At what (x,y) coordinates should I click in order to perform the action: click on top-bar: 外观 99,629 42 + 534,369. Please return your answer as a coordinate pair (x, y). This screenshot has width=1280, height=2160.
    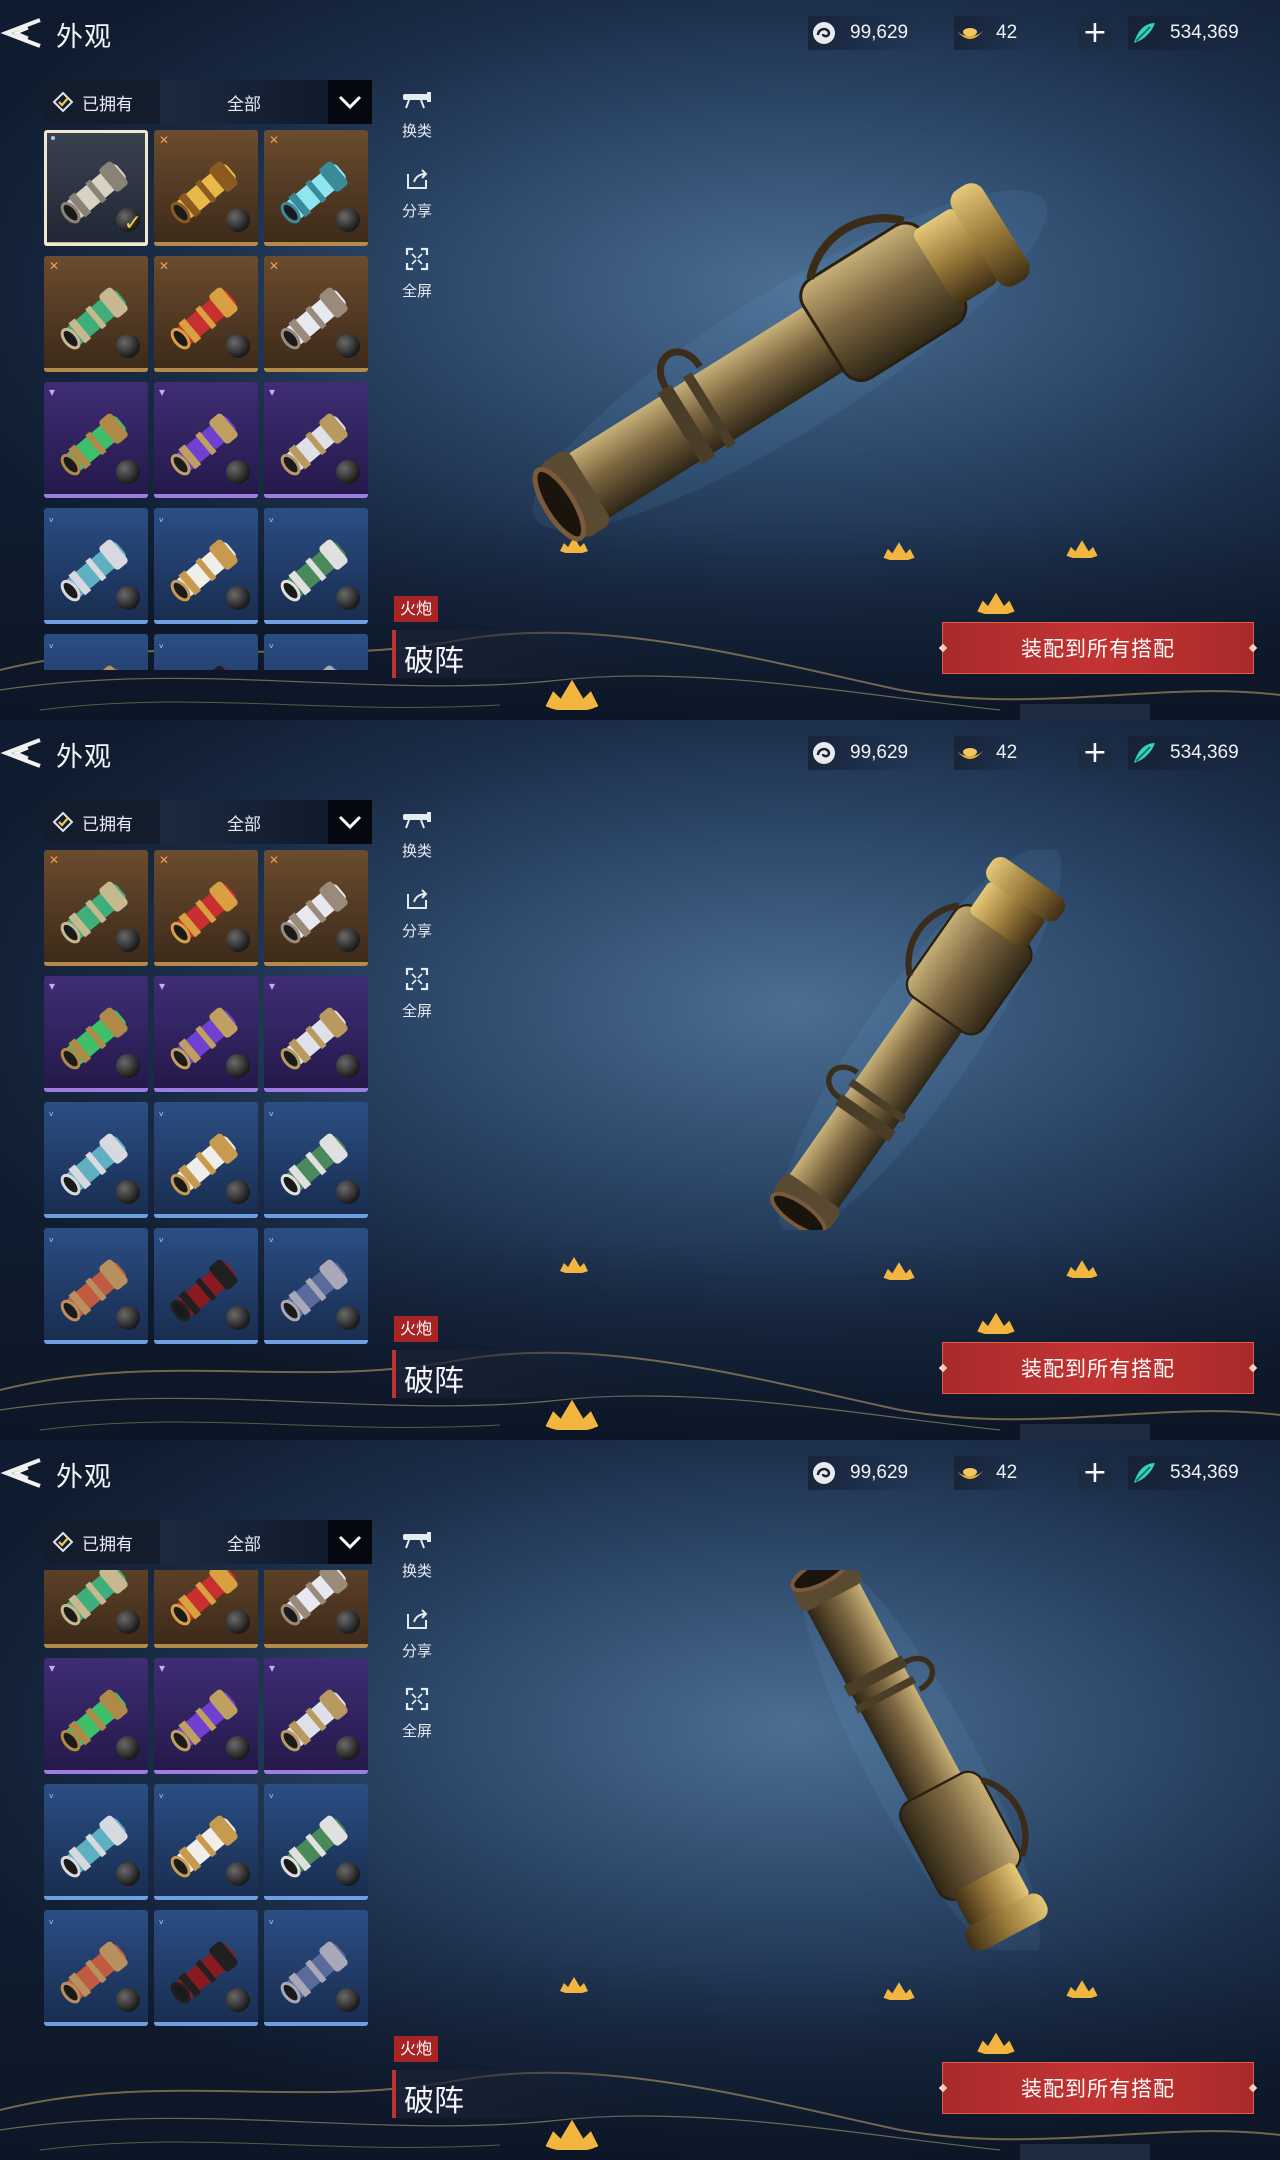
    Looking at the image, I should click on (640, 753).